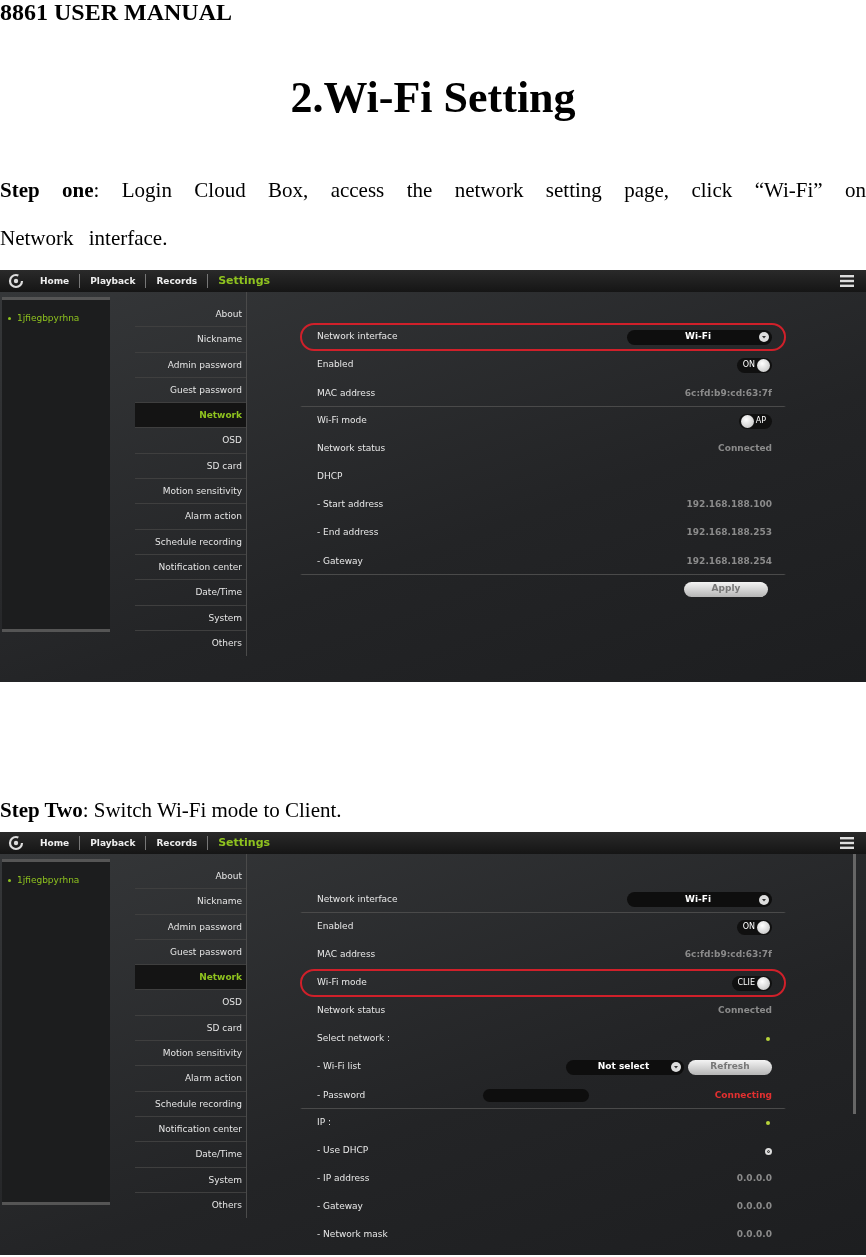 The width and height of the screenshot is (866, 1257). I want to click on setting-label: - IP address, so click(343, 1179).